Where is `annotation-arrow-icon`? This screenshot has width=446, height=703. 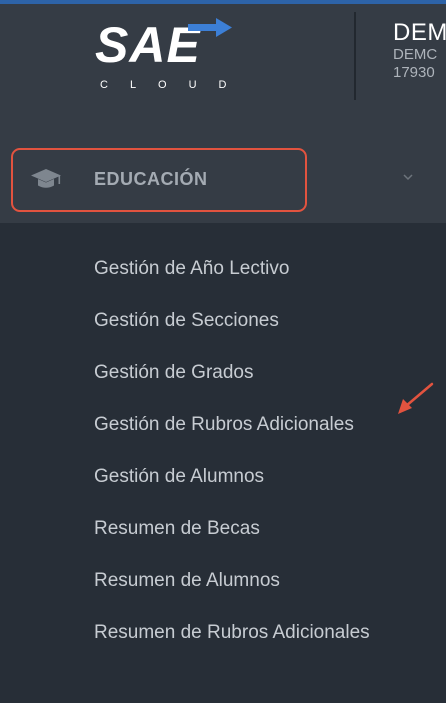 annotation-arrow-icon is located at coordinates (414, 400).